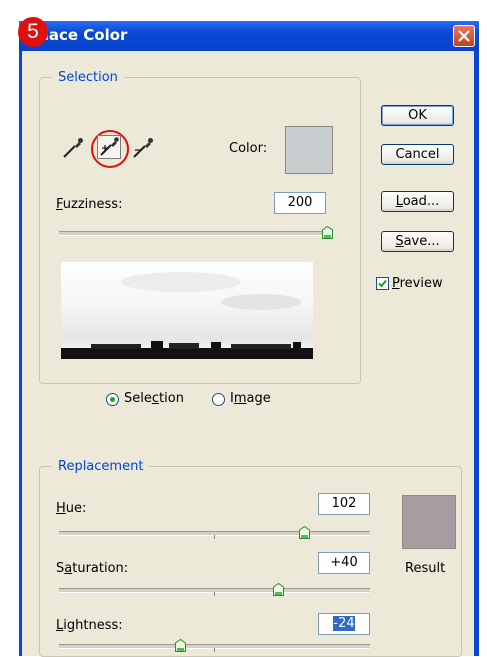  I want to click on close-icon, so click(464, 36).